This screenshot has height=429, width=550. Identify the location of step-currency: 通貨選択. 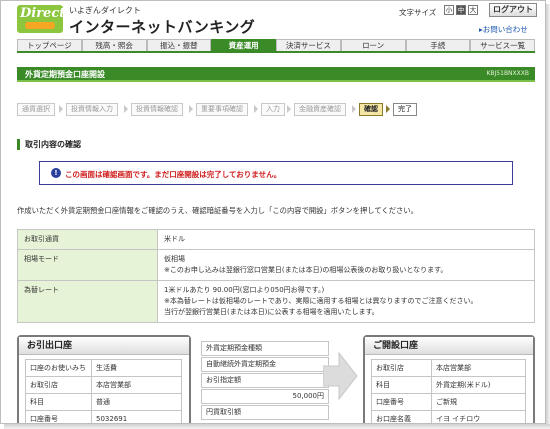
(36, 109).